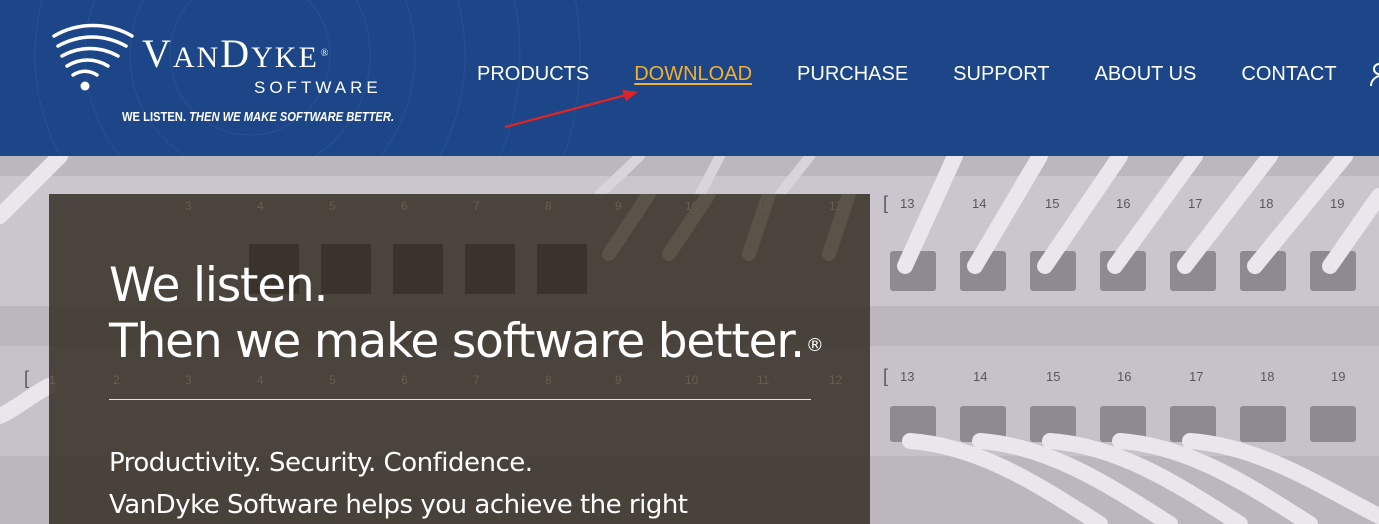  What do you see at coordinates (332, 206) in the screenshot?
I see `panel-port-5: 5` at bounding box center [332, 206].